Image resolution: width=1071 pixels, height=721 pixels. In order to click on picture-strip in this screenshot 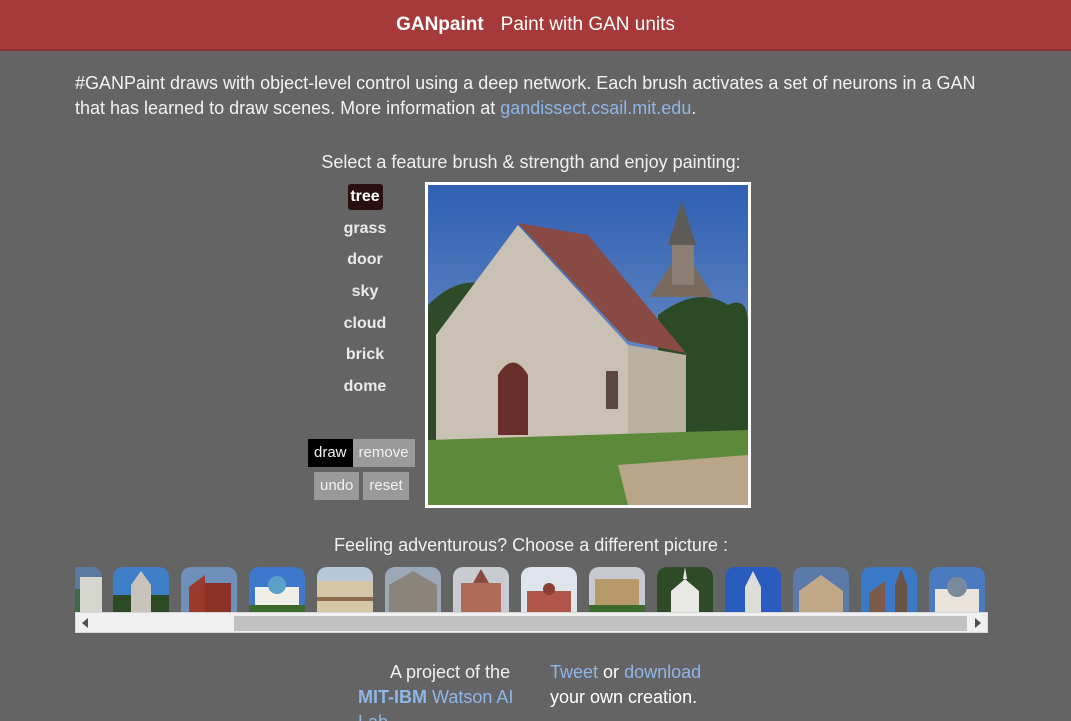, I will do `click(531, 589)`.